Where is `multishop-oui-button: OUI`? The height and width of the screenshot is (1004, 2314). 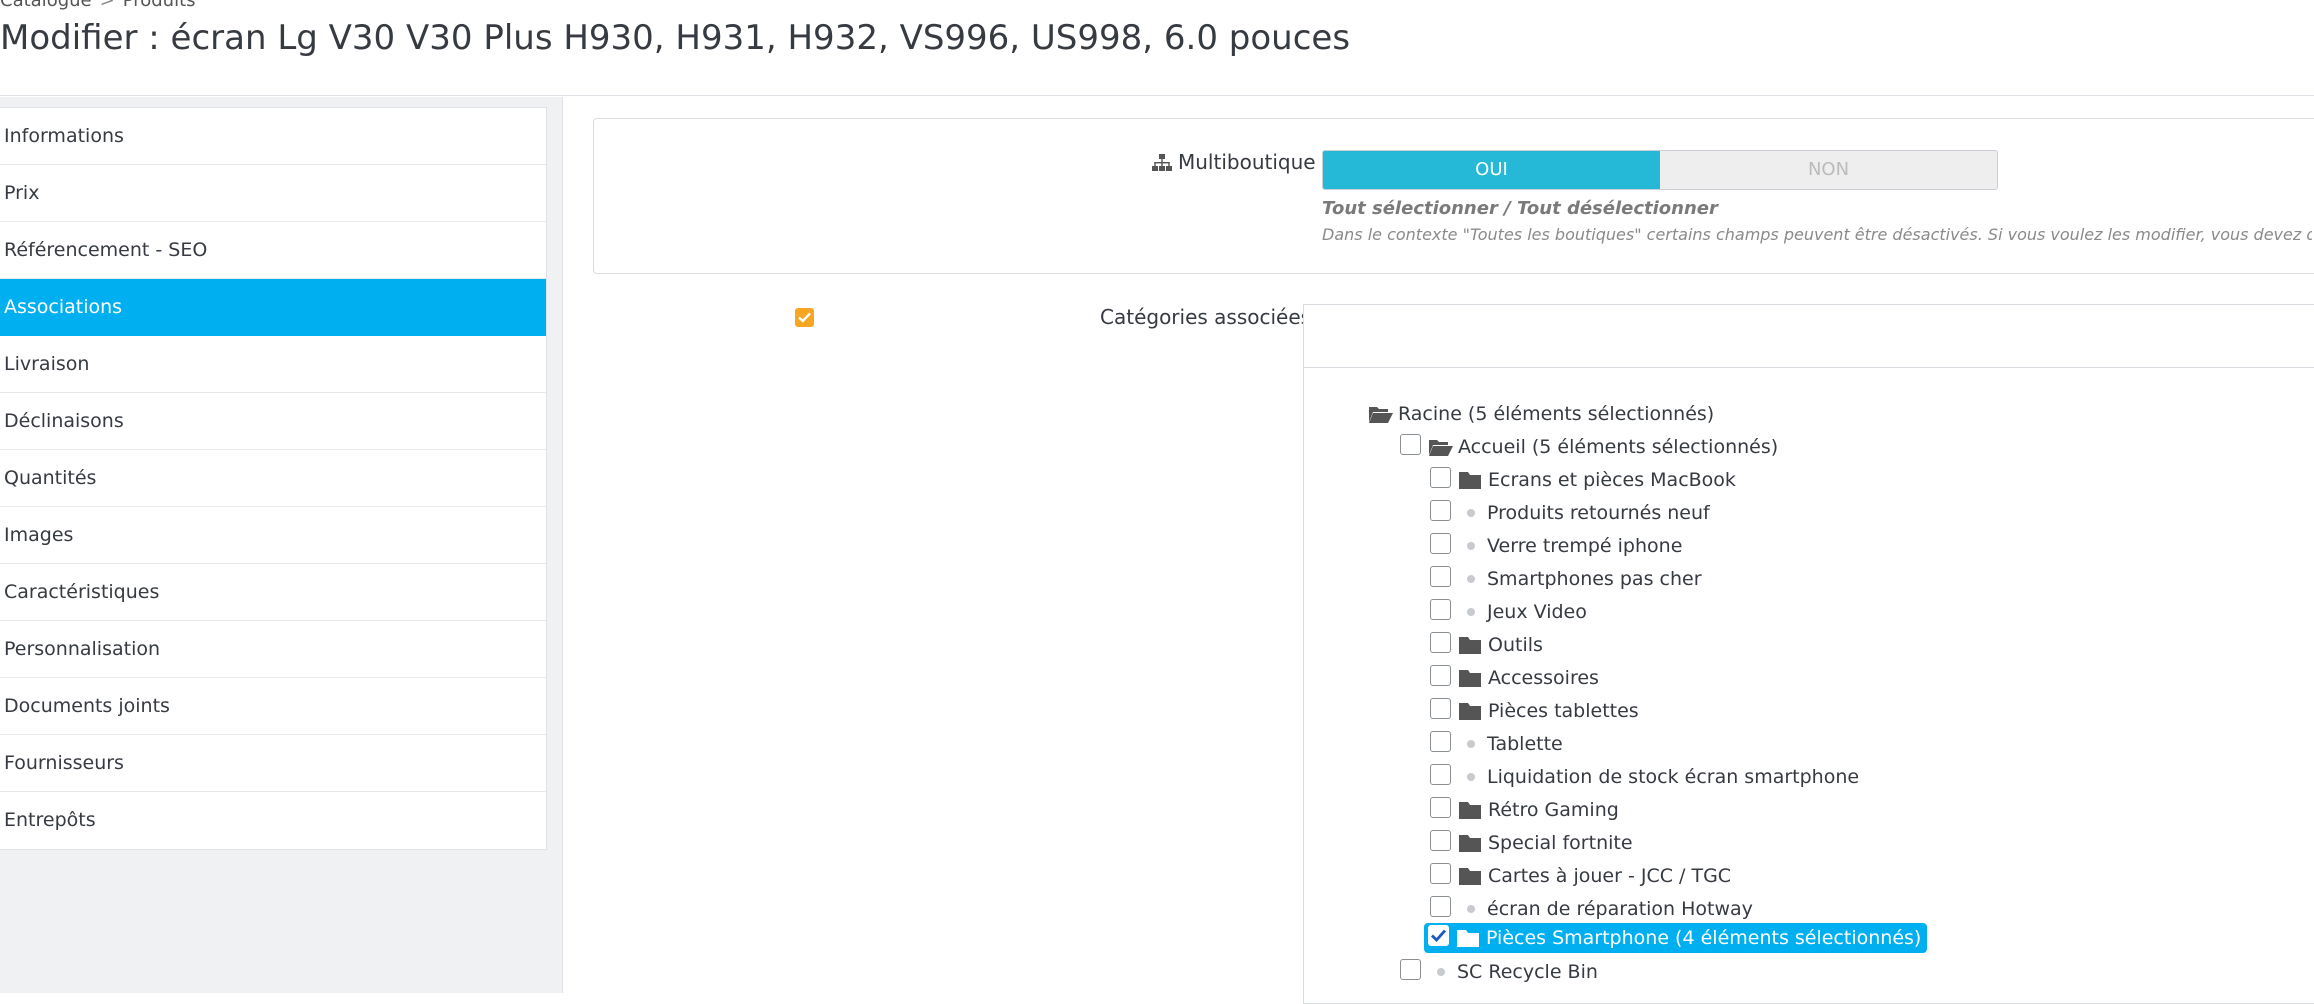
multishop-oui-button: OUI is located at coordinates (1491, 170).